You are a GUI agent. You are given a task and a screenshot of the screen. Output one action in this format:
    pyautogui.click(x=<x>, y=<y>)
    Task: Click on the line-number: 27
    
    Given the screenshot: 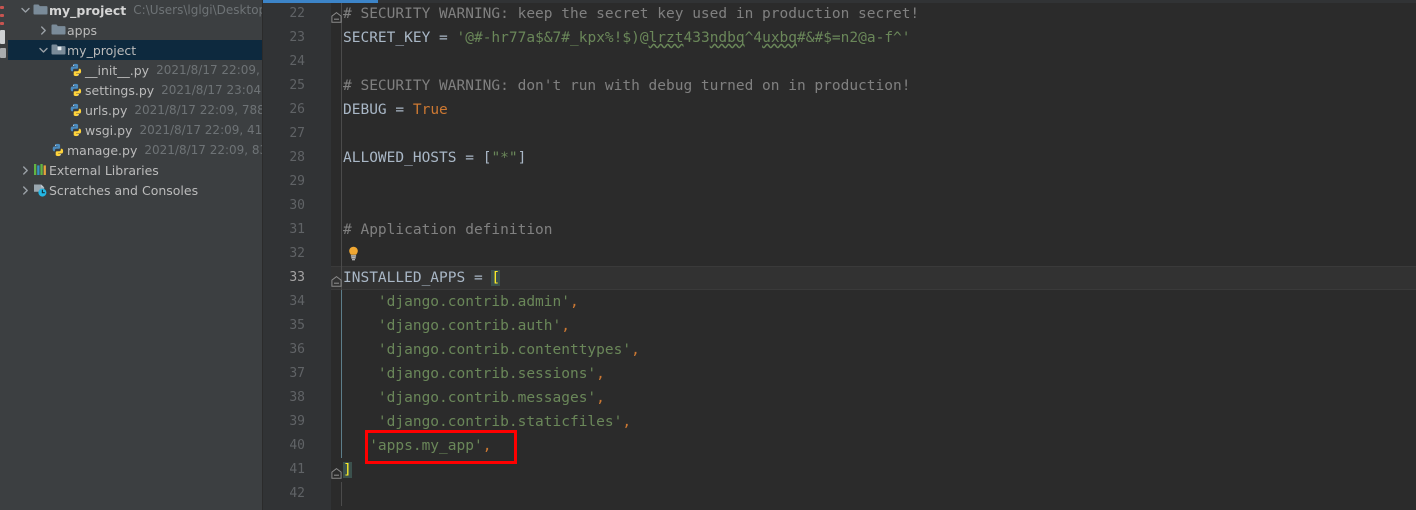 What is the action you would take?
    pyautogui.click(x=297, y=133)
    